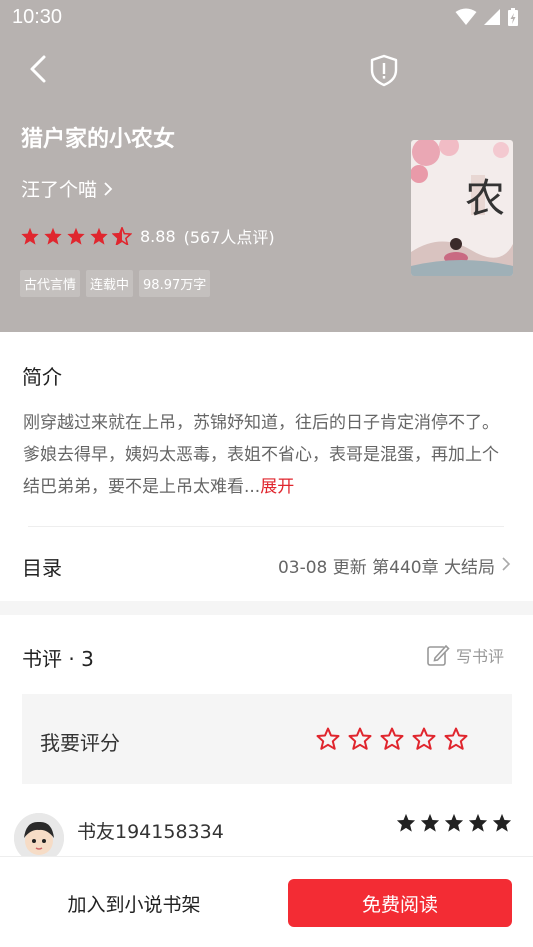 The image size is (533, 947). Describe the element at coordinates (384, 70) in the screenshot. I see `shield-alert-icon` at that location.